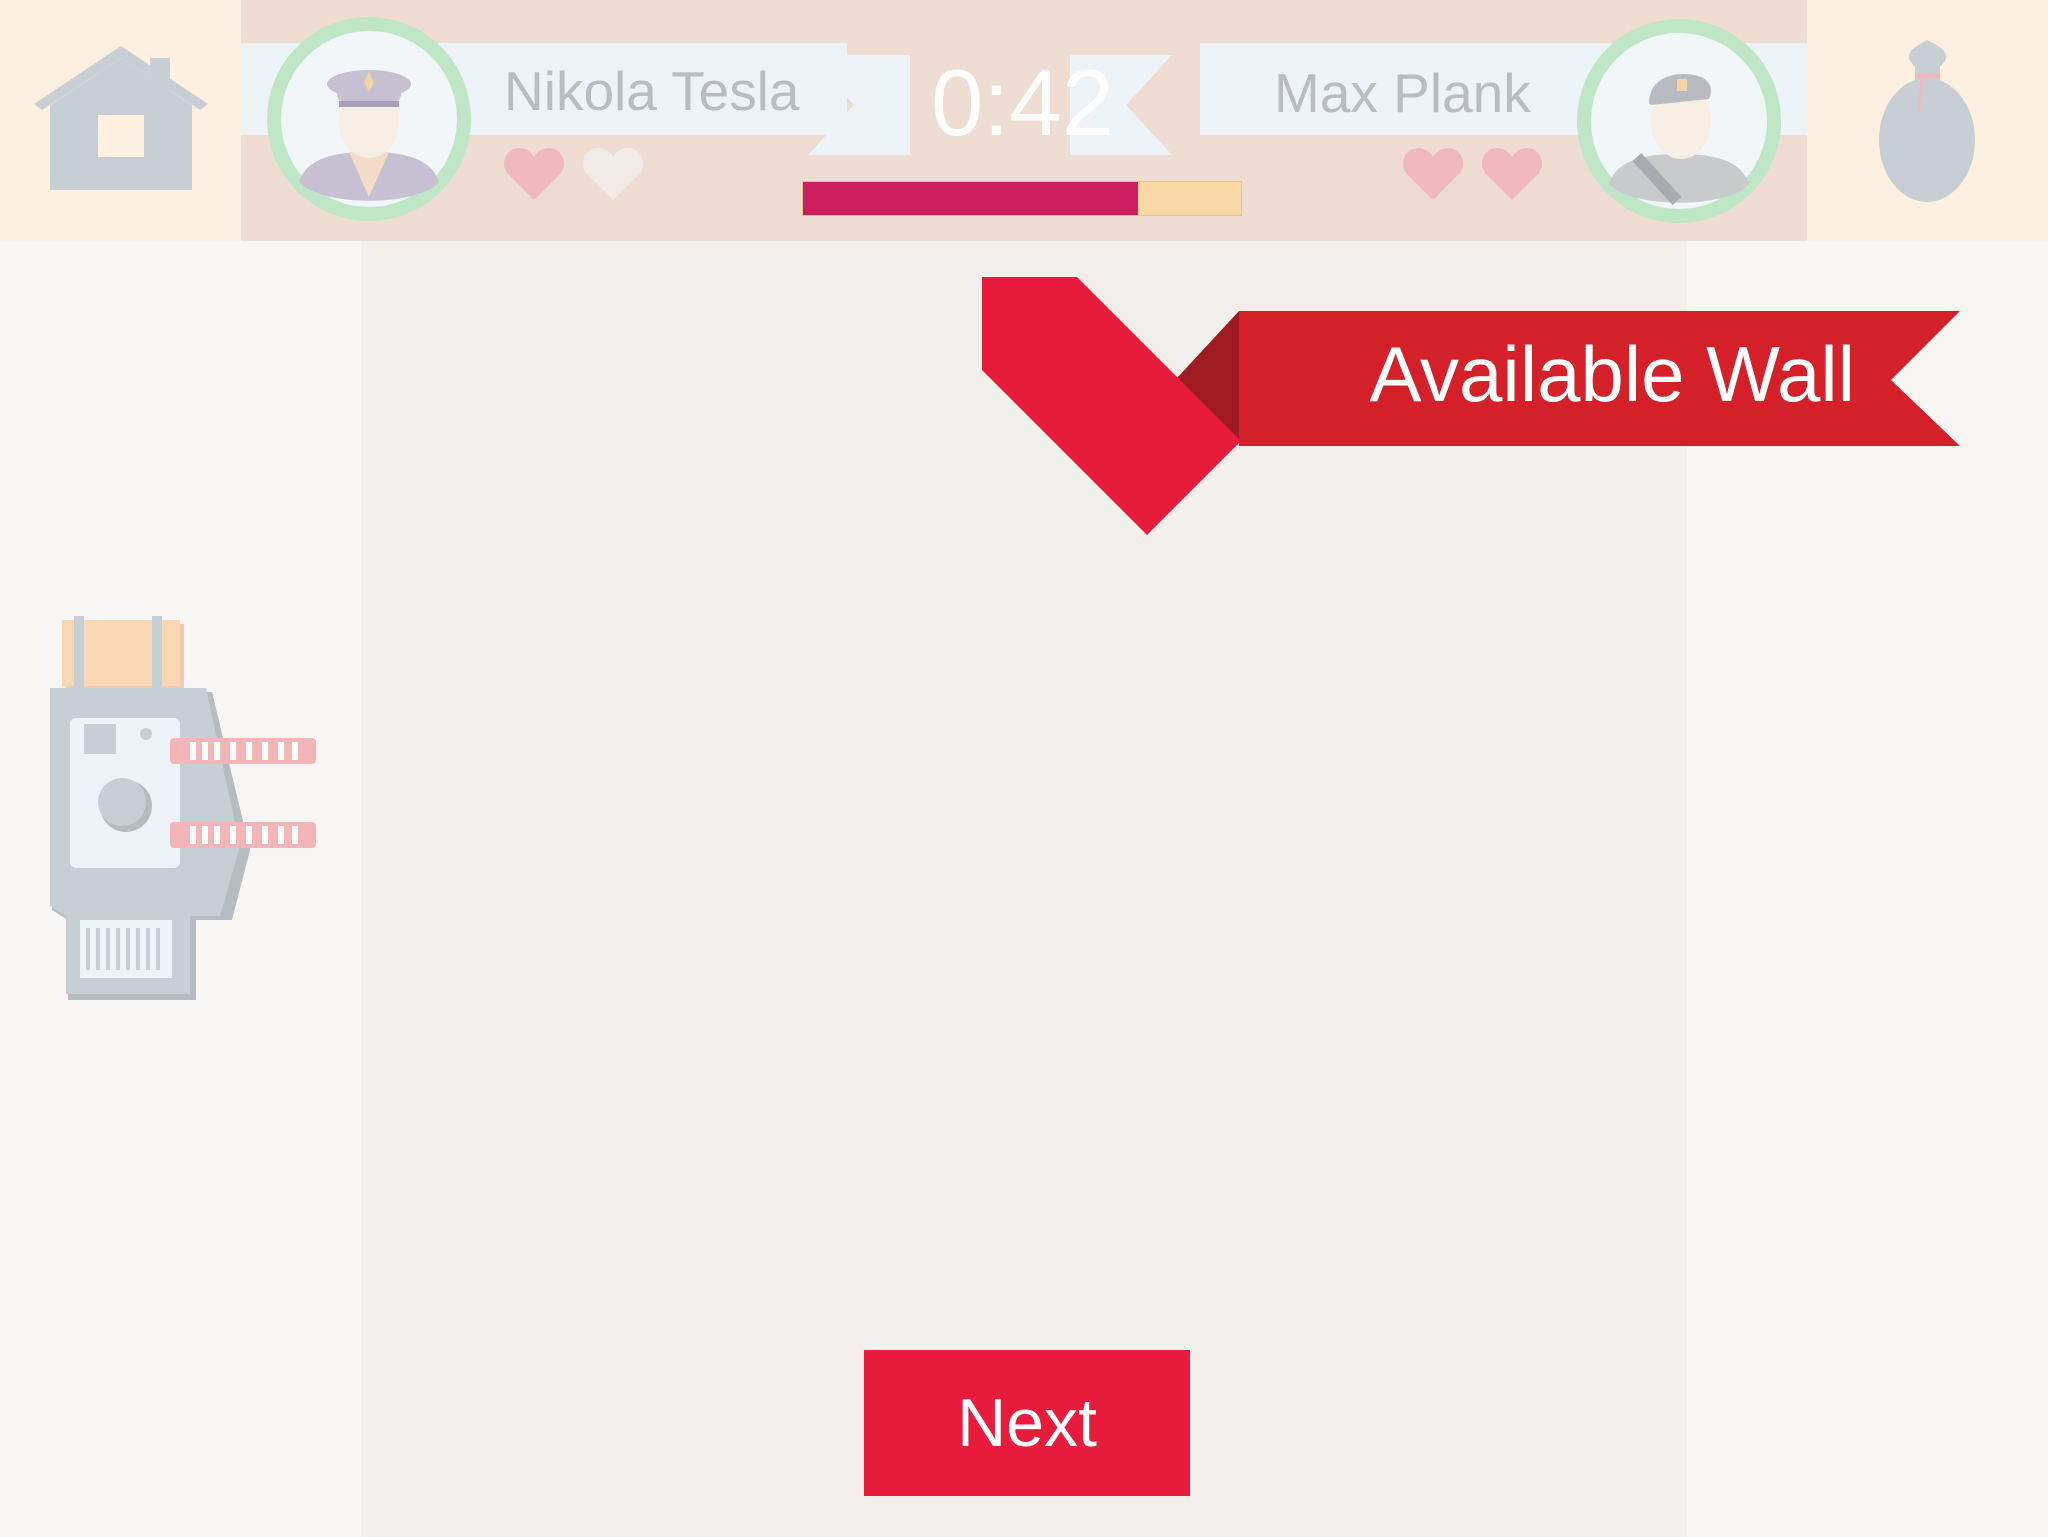 This screenshot has width=2048, height=1537. Describe the element at coordinates (613, 174) in the screenshot. I see `player-1-heart-empty-icon` at that location.